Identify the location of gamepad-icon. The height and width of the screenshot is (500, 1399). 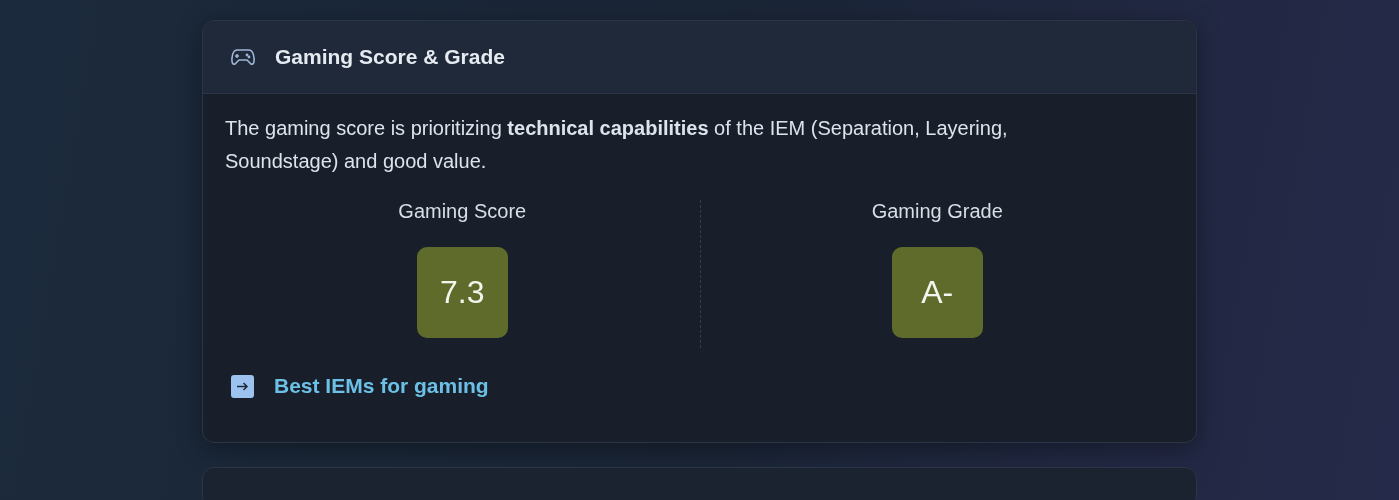
(243, 57).